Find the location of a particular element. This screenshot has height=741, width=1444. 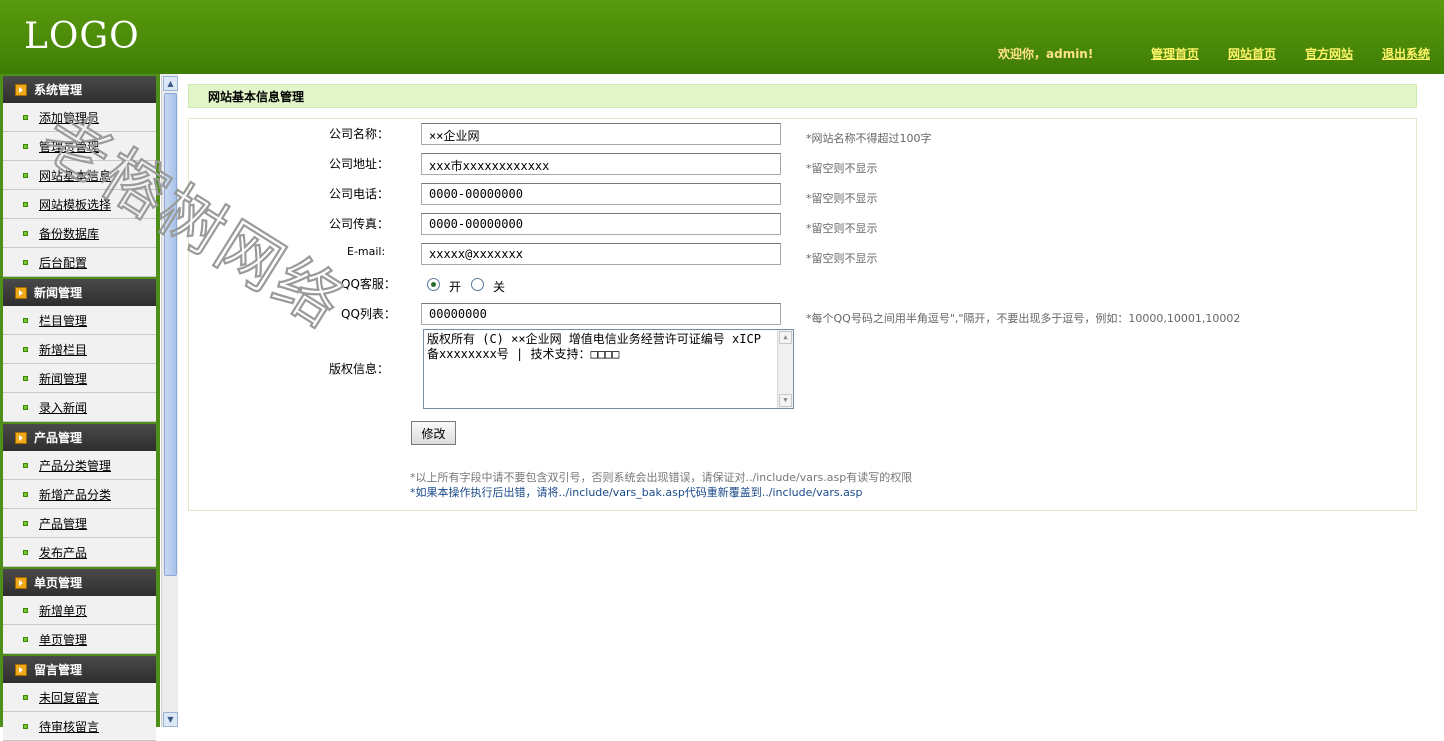

email-hint: *留空则不显示 is located at coordinates (842, 258).